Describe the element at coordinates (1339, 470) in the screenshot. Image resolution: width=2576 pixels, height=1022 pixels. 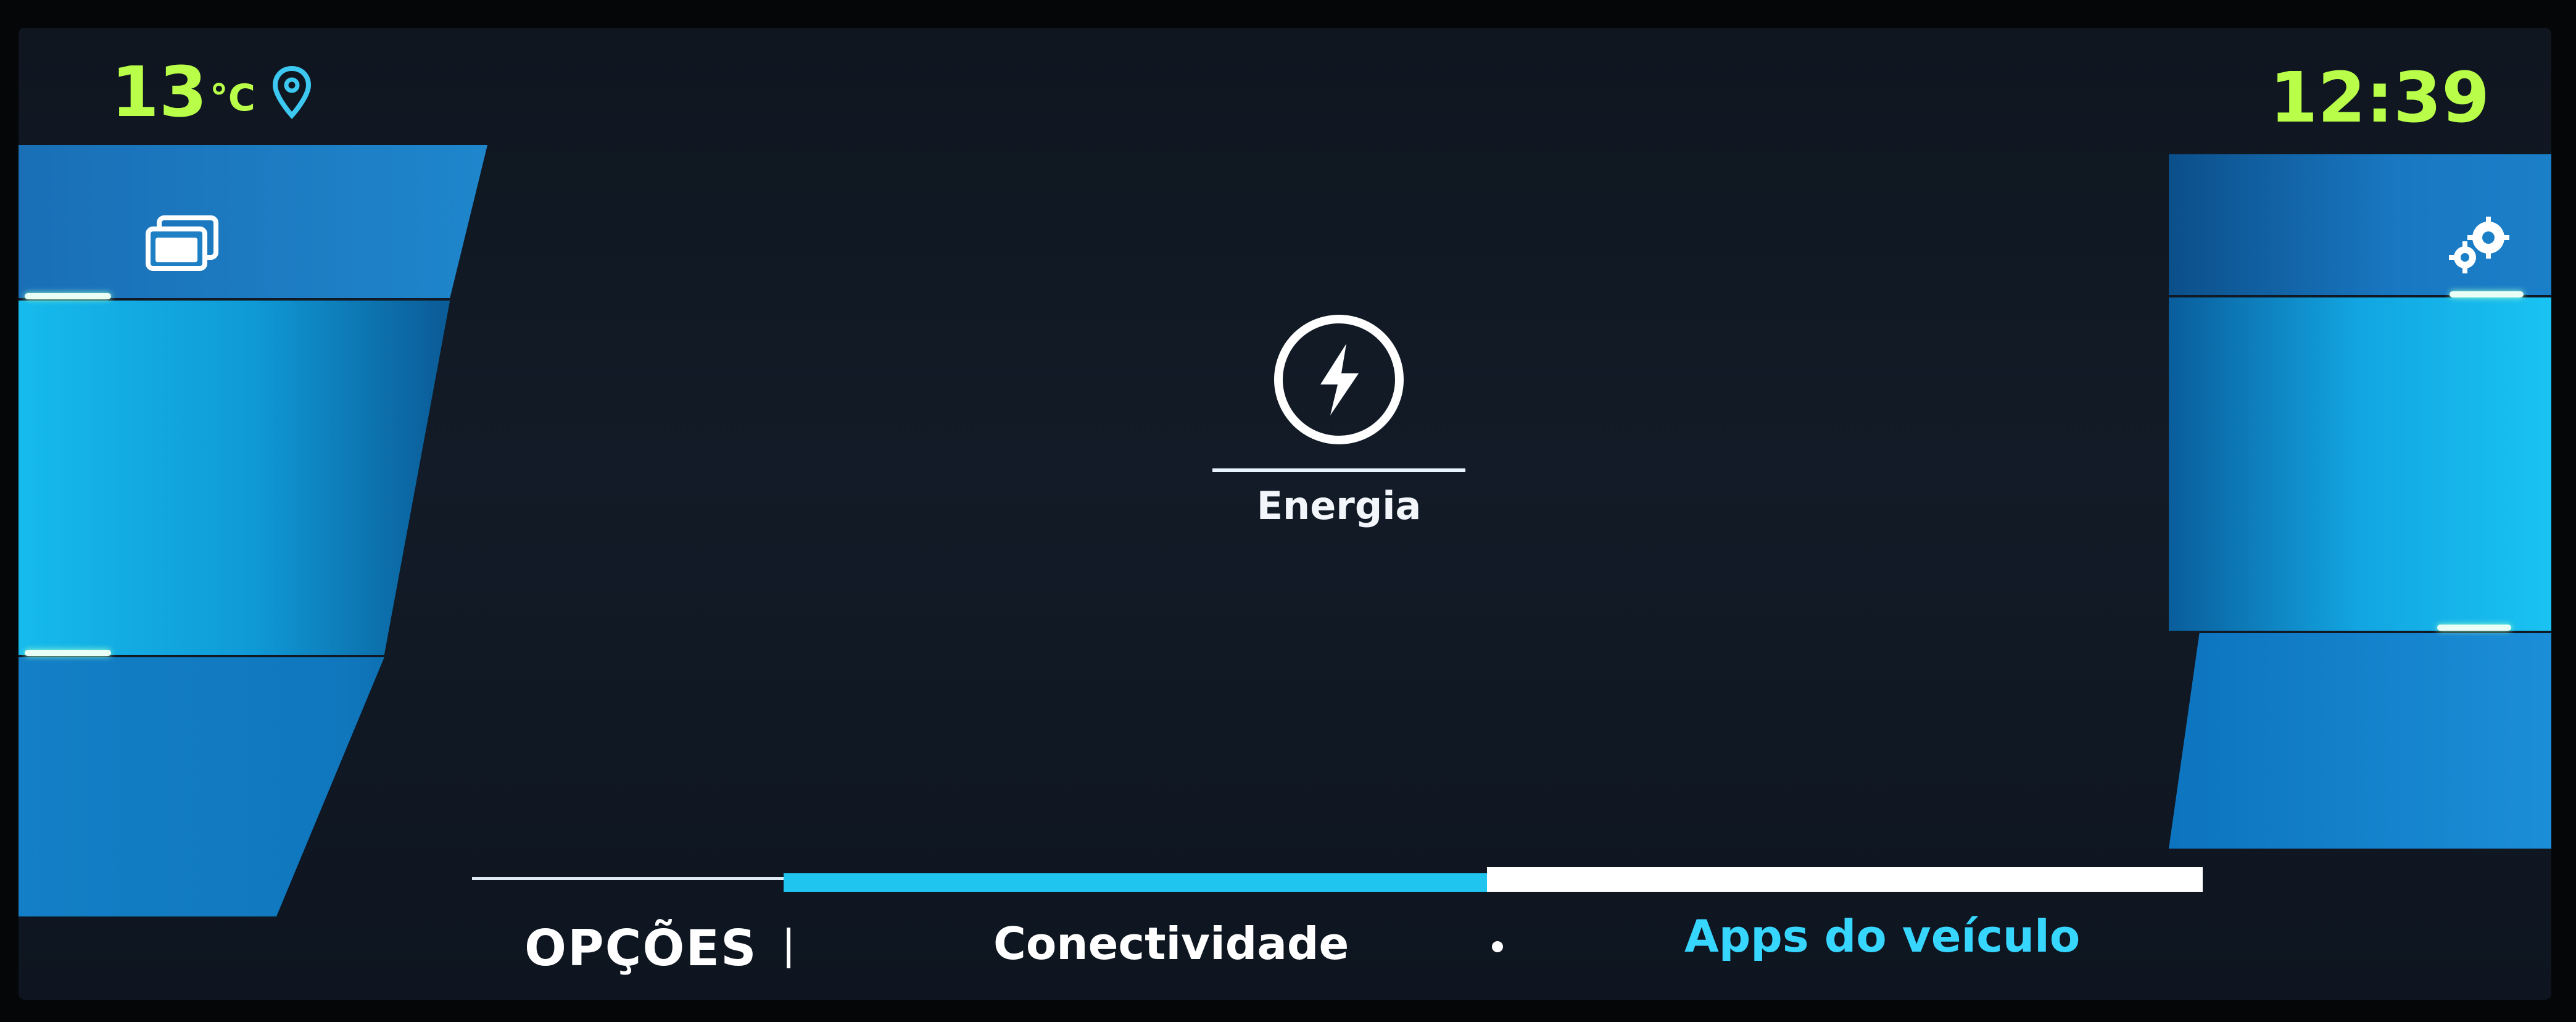
I see `tile-underline` at that location.